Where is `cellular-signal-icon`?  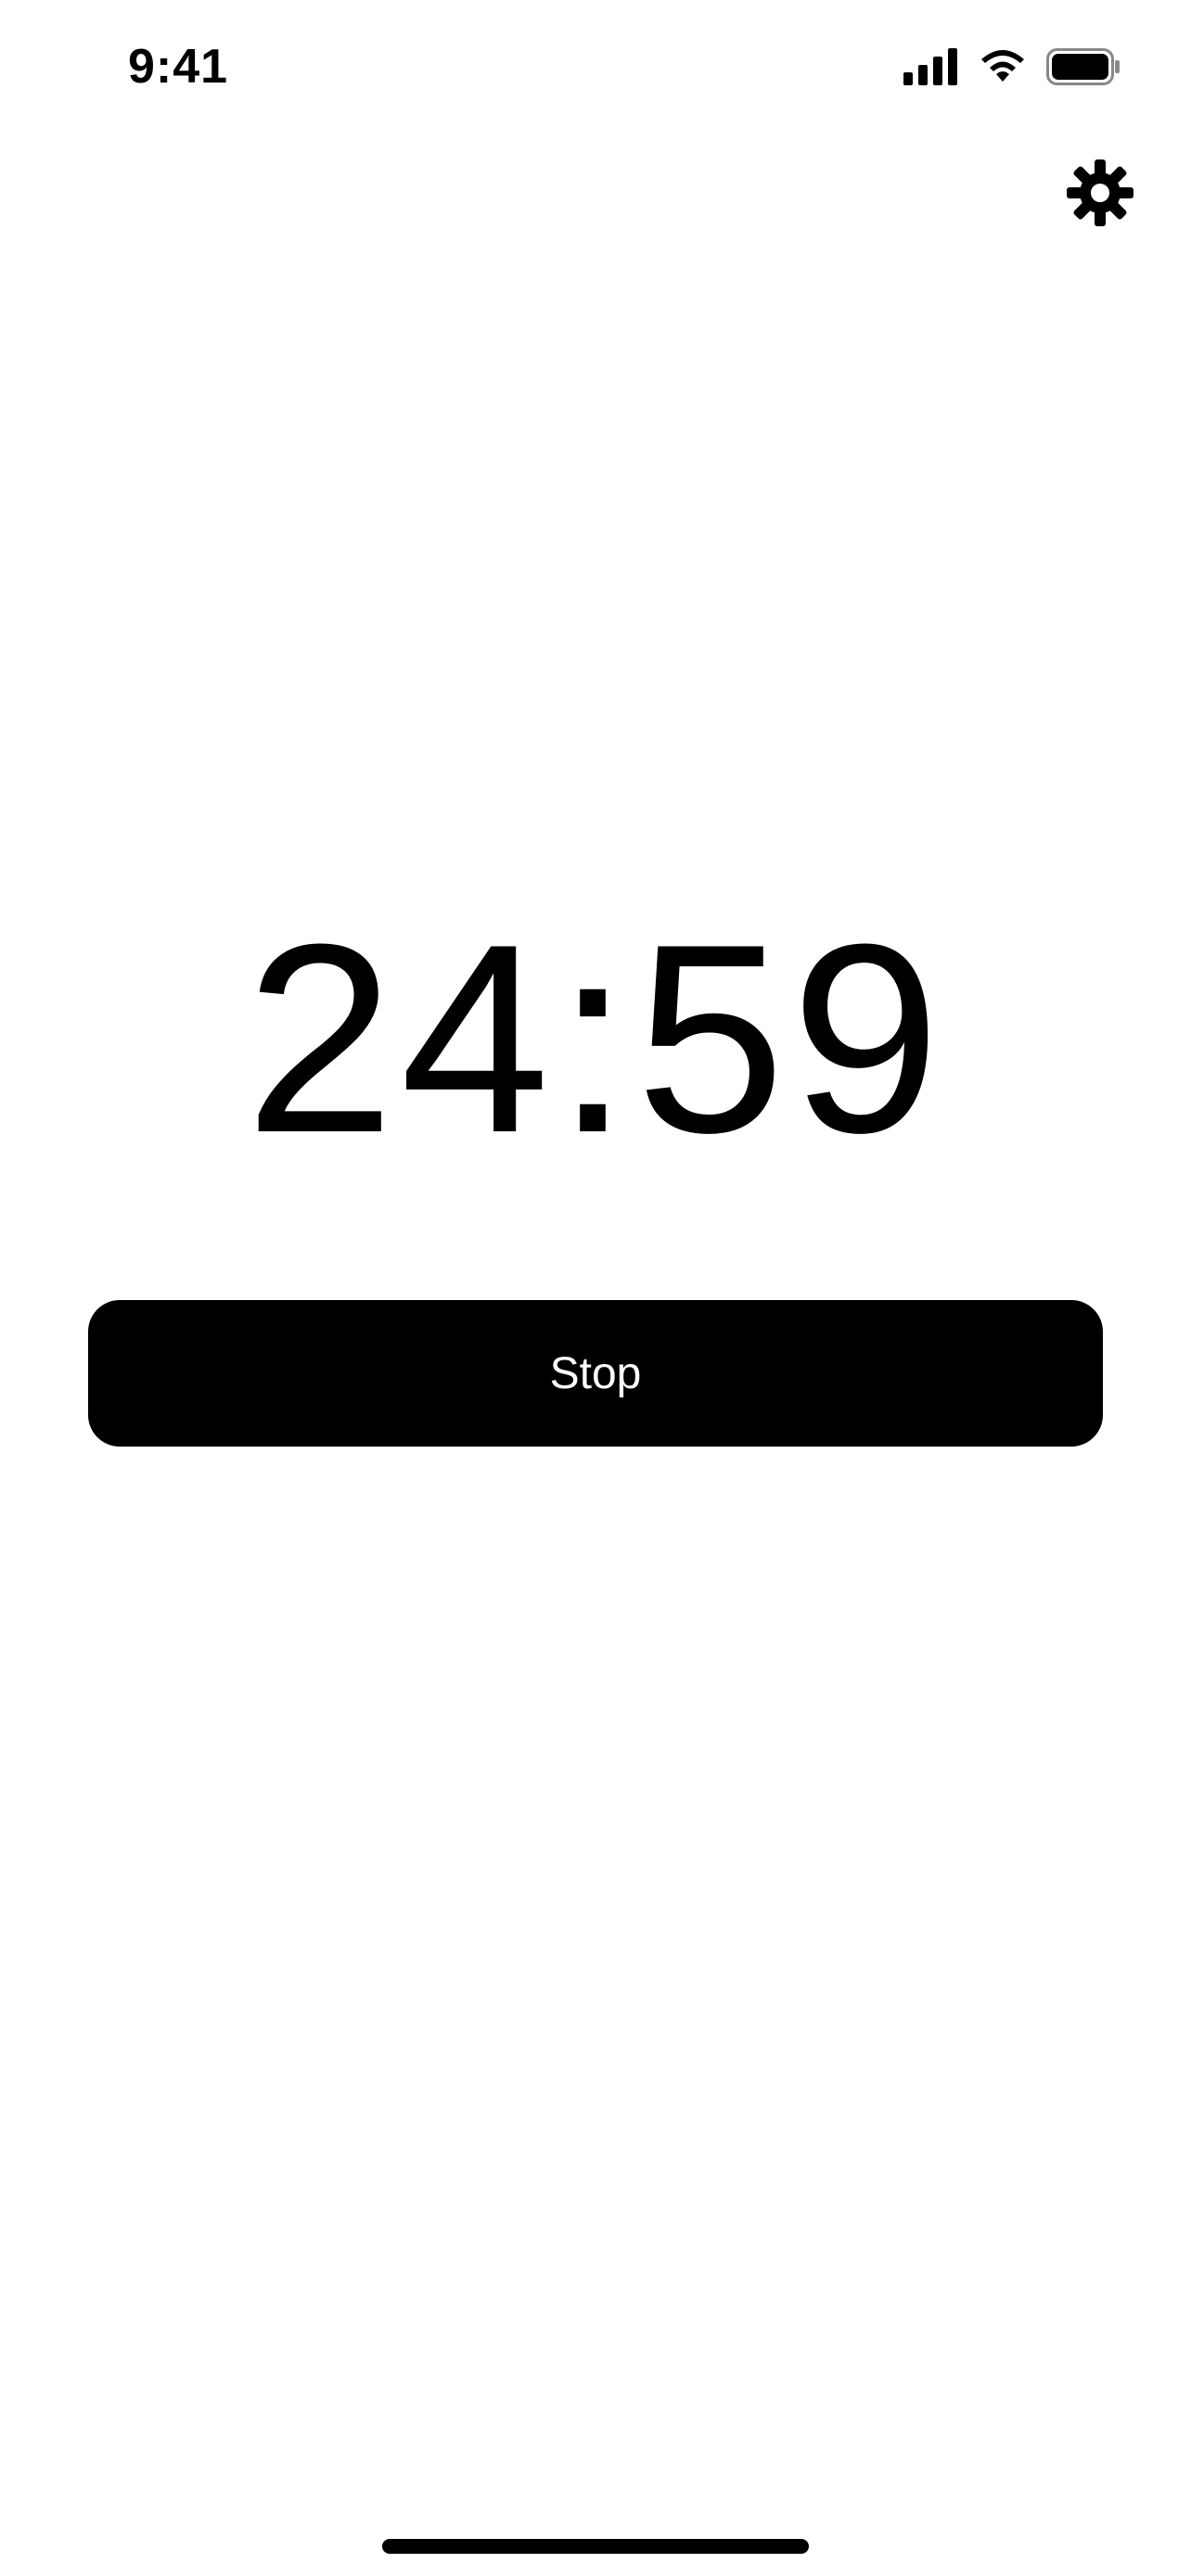 cellular-signal-icon is located at coordinates (930, 66).